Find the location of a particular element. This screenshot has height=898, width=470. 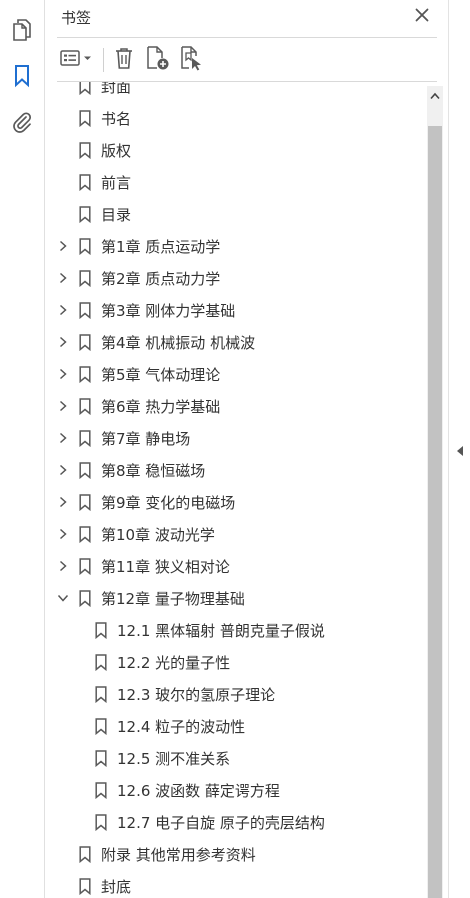

bookmark-item: 12.7 电子自旋 原子的壳层结构 is located at coordinates (236, 822).